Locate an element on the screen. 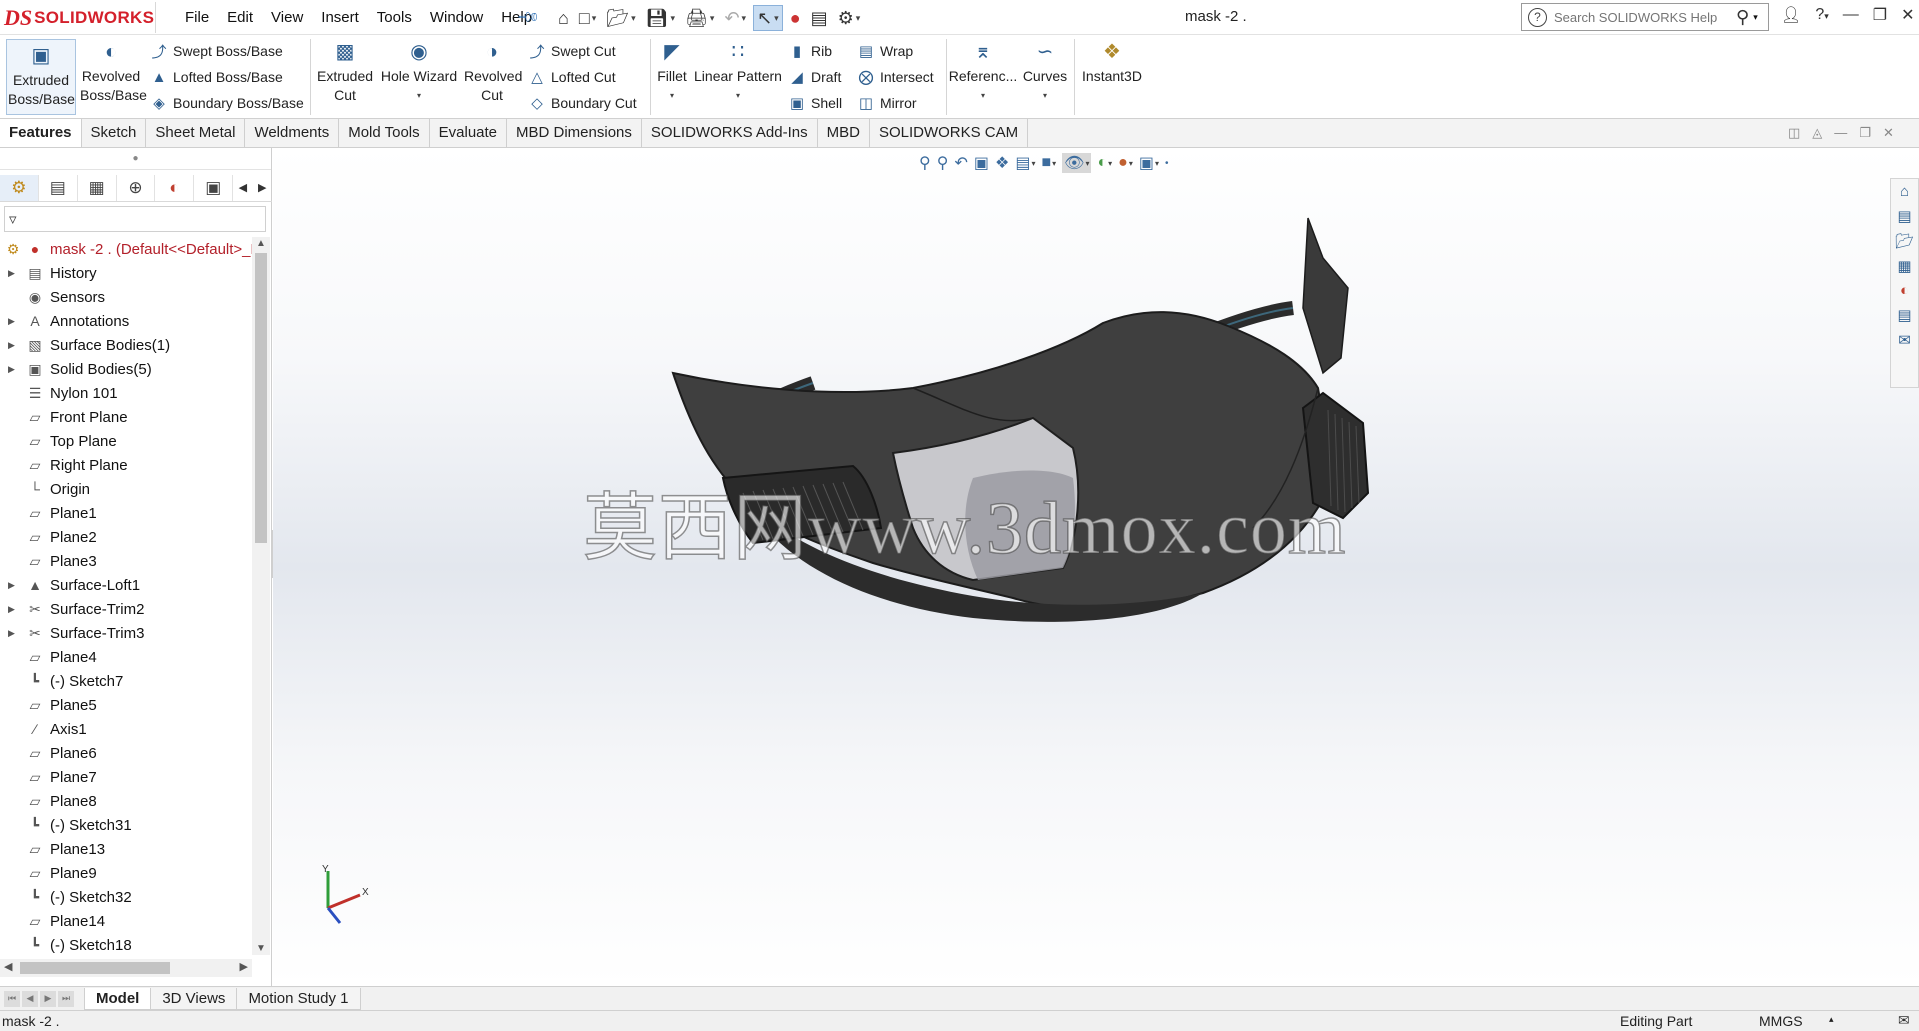  toolbar-more-icon: • is located at coordinates (1167, 163).